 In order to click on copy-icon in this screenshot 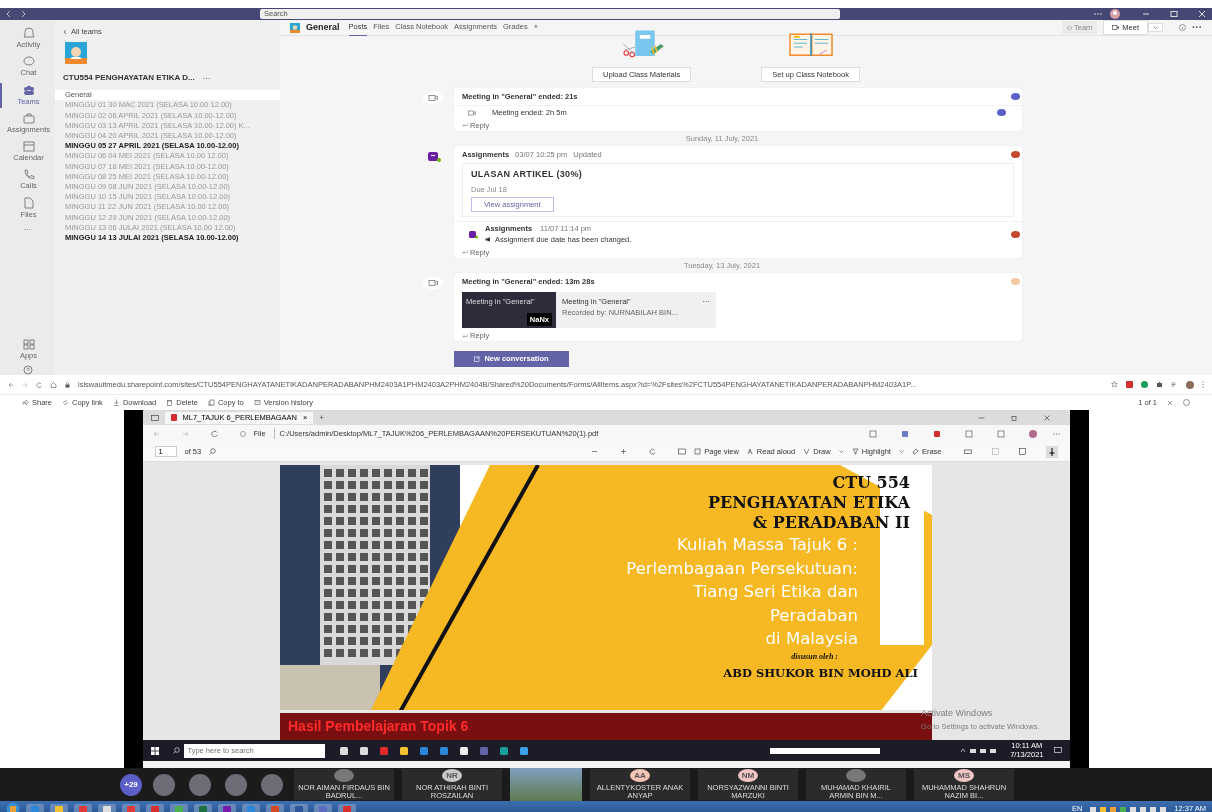, I will do `click(211, 402)`.